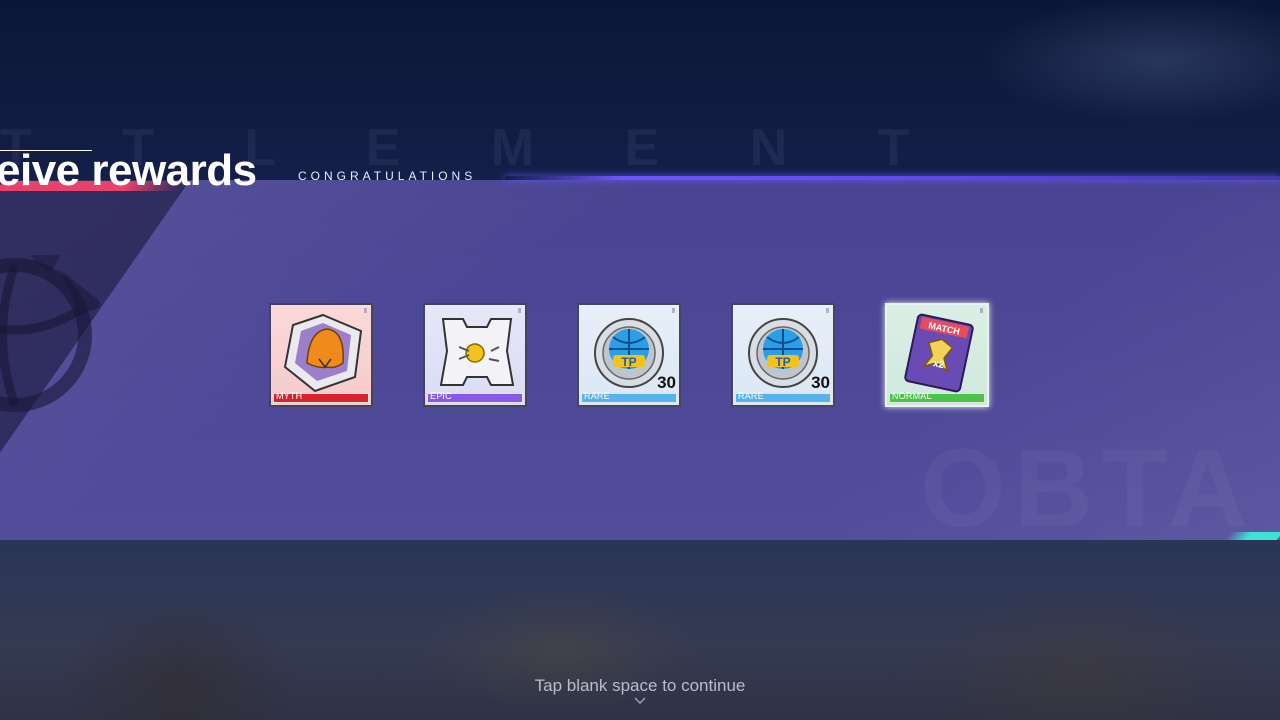 The width and height of the screenshot is (1280, 720). Describe the element at coordinates (1252, 536) in the screenshot. I see `panel-corner-accent` at that location.